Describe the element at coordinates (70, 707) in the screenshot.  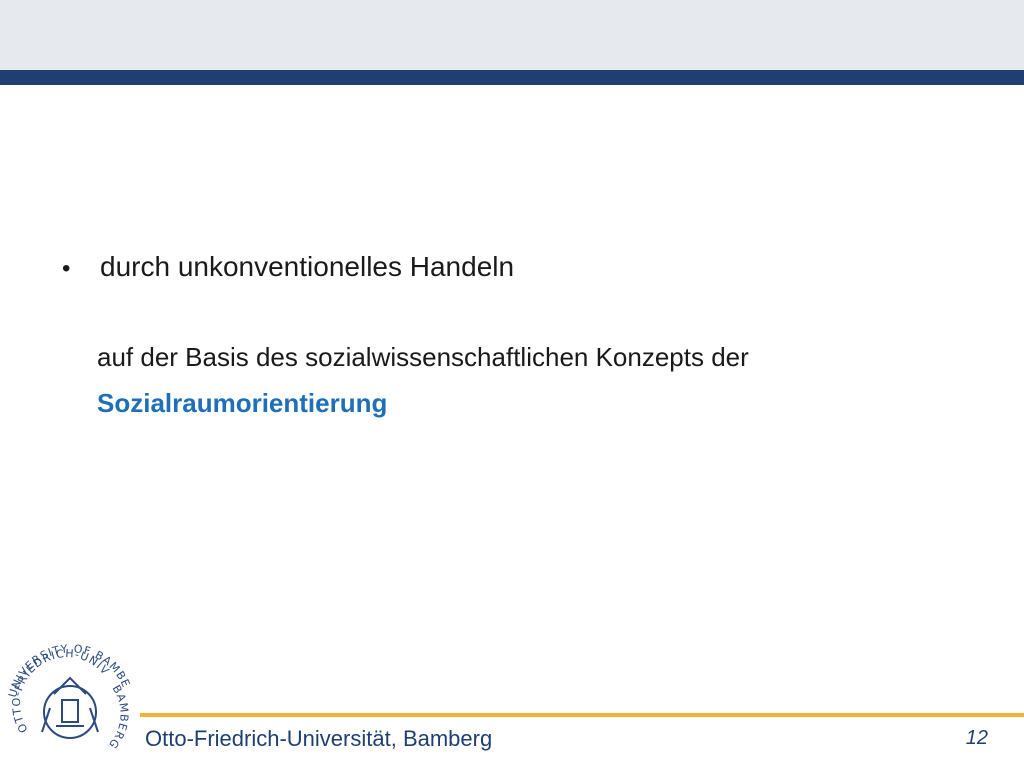
I see `seal-figure` at that location.